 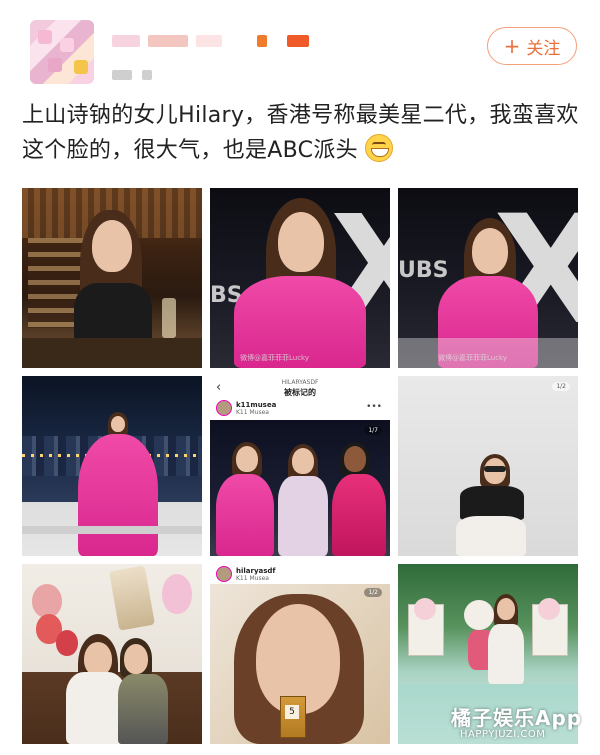 I want to click on photo-3: X UBS 微博@嘉菲菲菲Lucky, so click(x=488, y=278).